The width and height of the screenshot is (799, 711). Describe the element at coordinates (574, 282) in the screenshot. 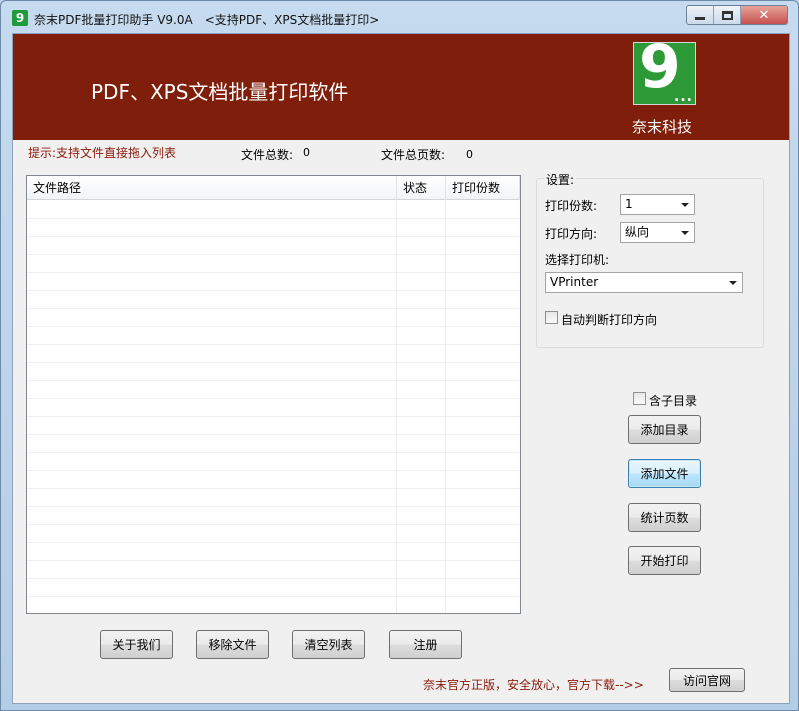

I see `printer-value: VPrinter` at that location.